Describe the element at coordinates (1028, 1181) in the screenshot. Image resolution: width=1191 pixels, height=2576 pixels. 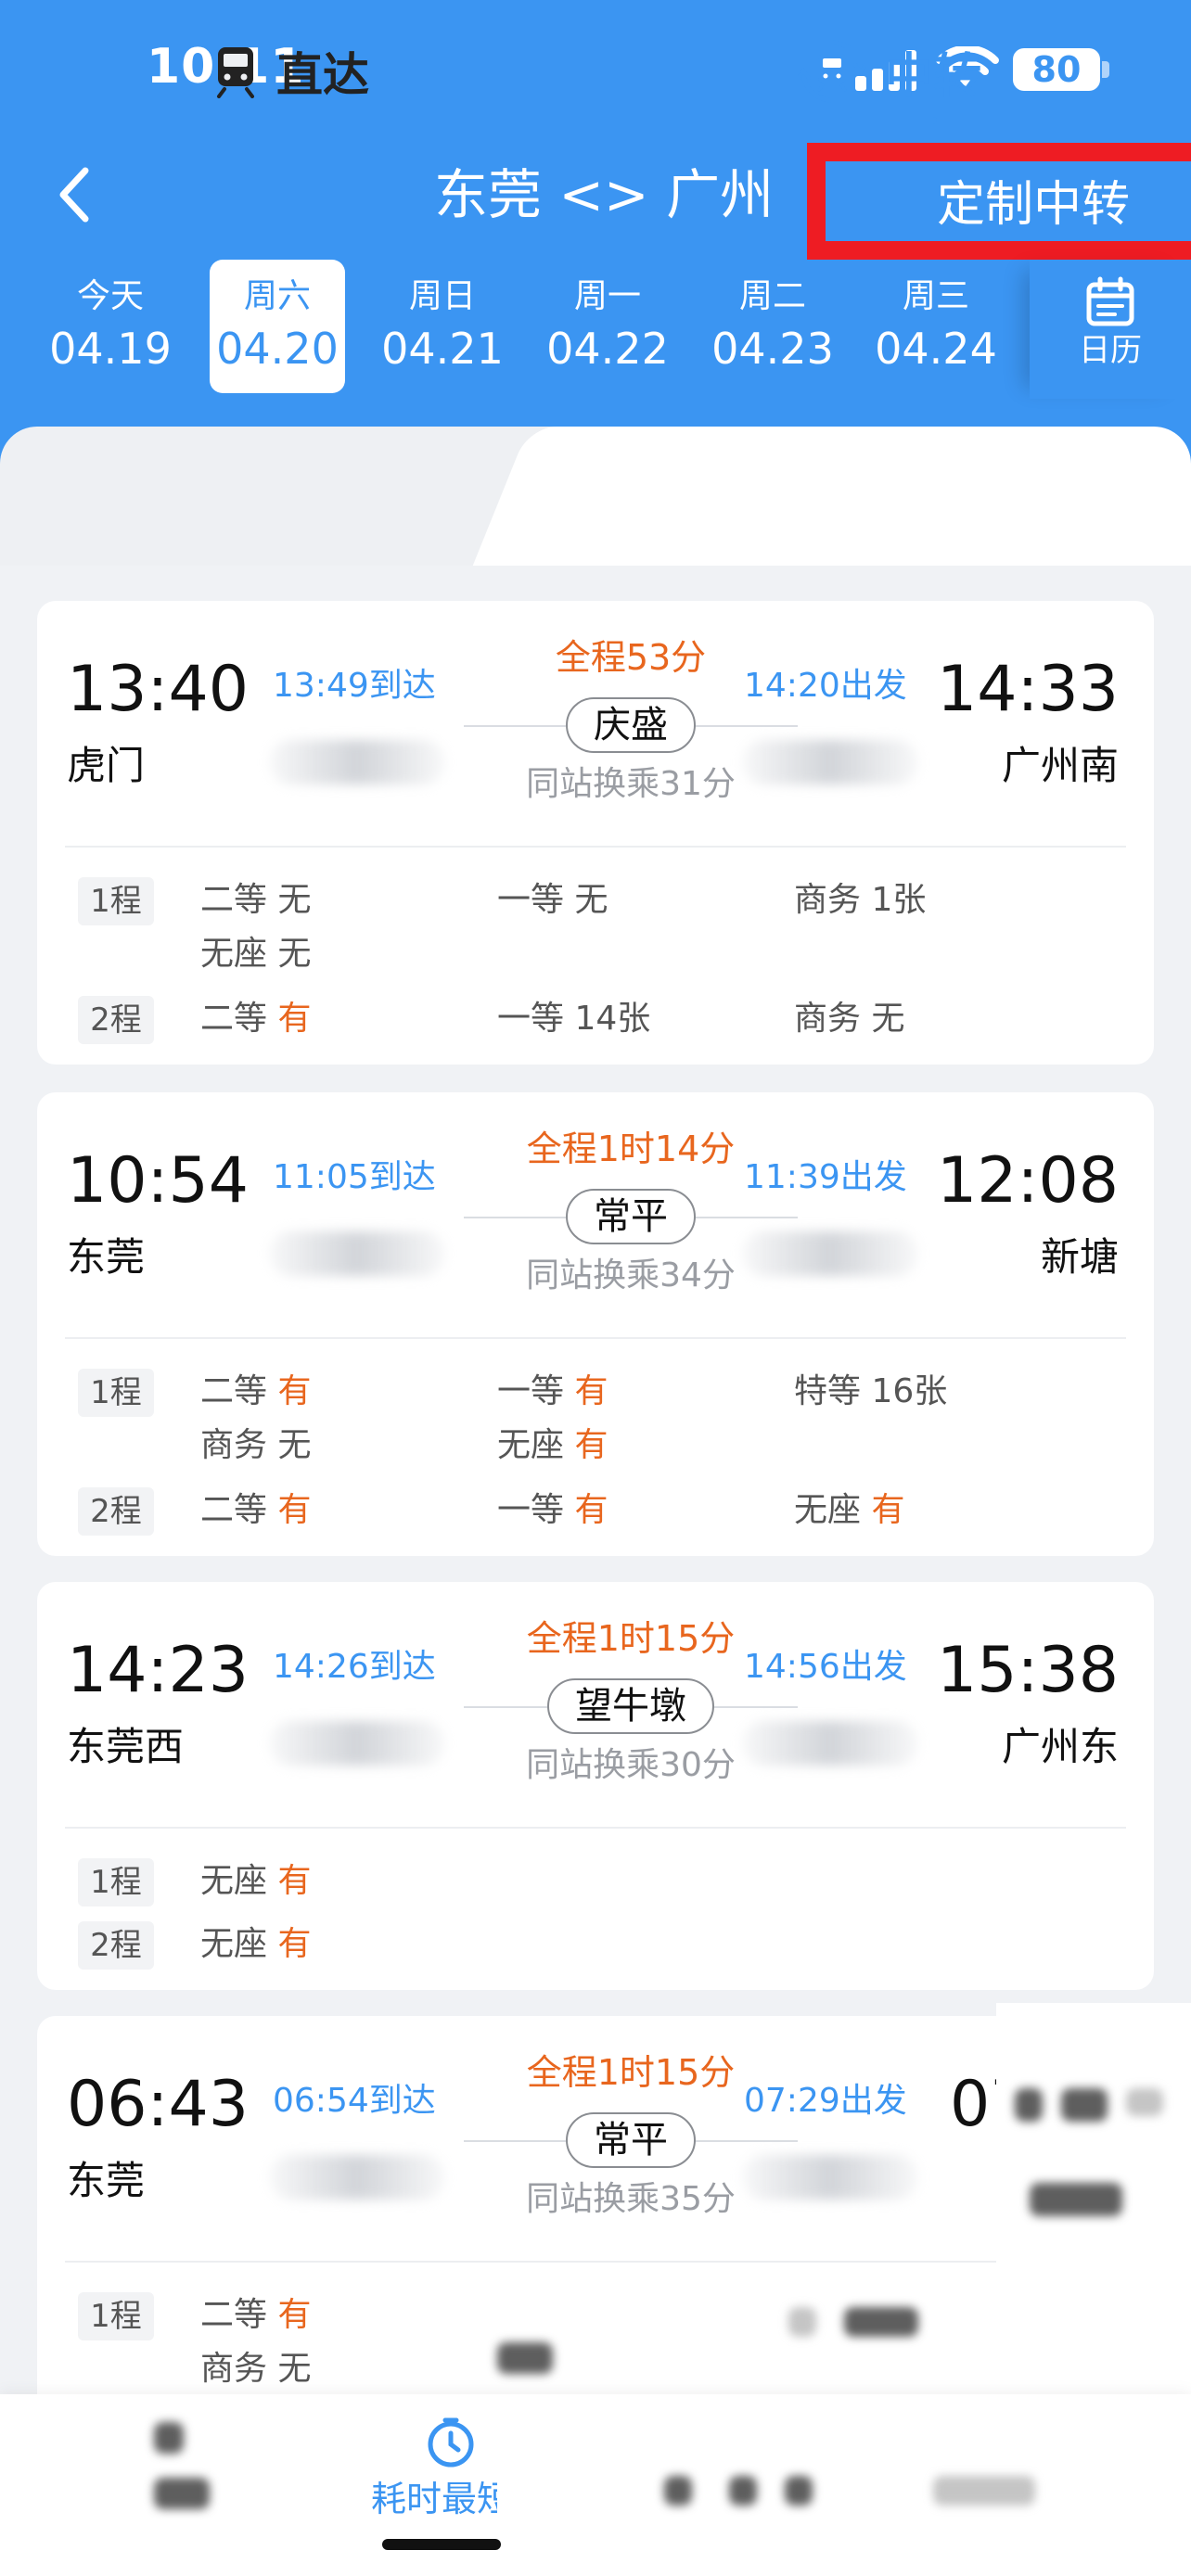
I see `arrival-time: 12:08` at that location.